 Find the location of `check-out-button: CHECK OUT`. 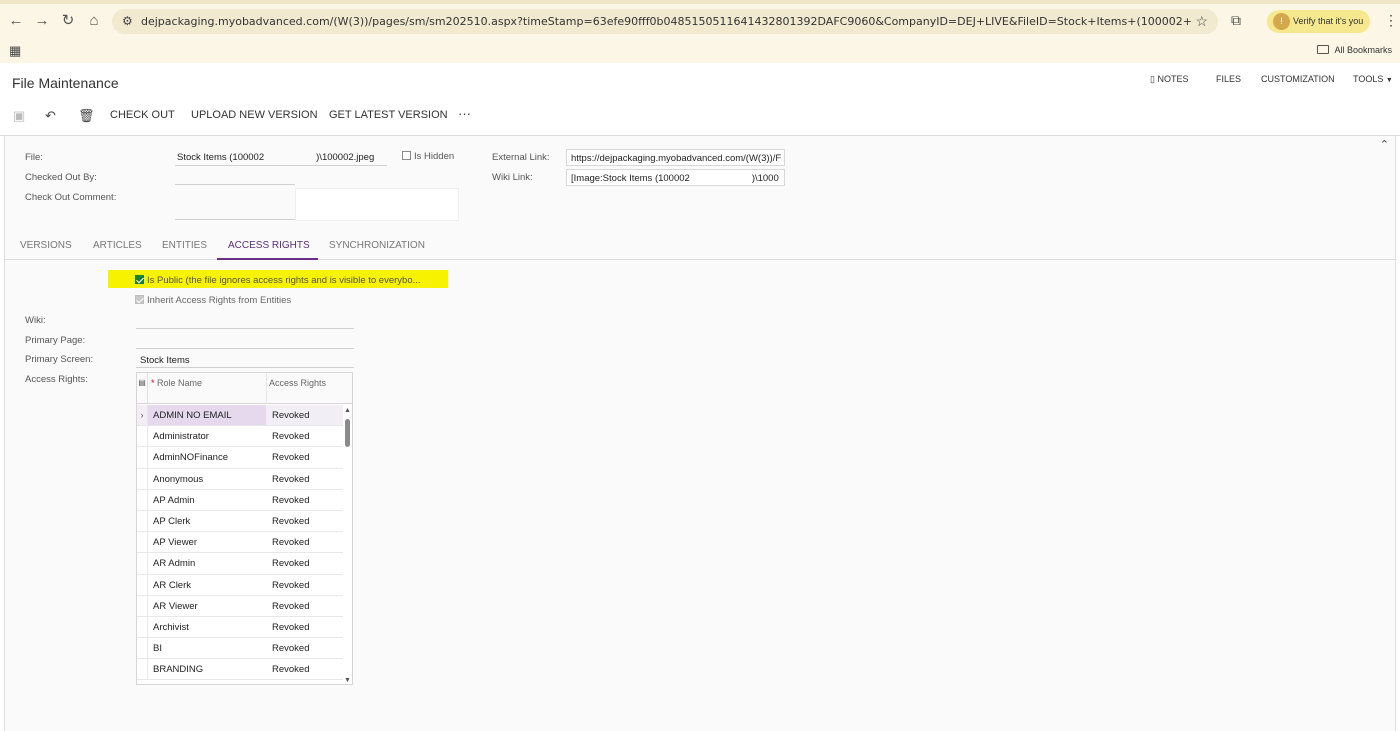

check-out-button: CHECK OUT is located at coordinates (142, 115).